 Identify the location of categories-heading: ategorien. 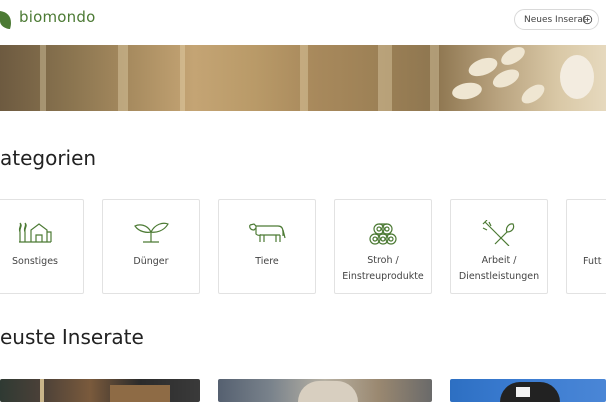
(48, 158).